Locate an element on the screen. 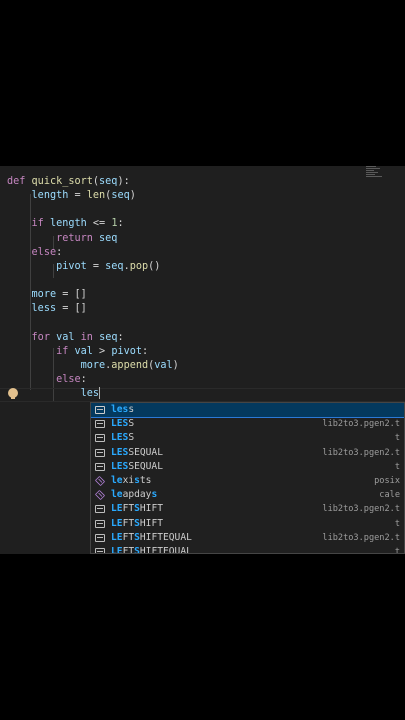 The height and width of the screenshot is (720, 405). suggestion-item: LESS lib2to3.pgen2.t is located at coordinates (247, 424).